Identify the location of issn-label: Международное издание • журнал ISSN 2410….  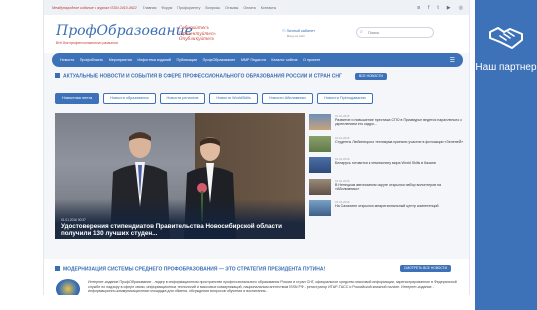
(94, 7).